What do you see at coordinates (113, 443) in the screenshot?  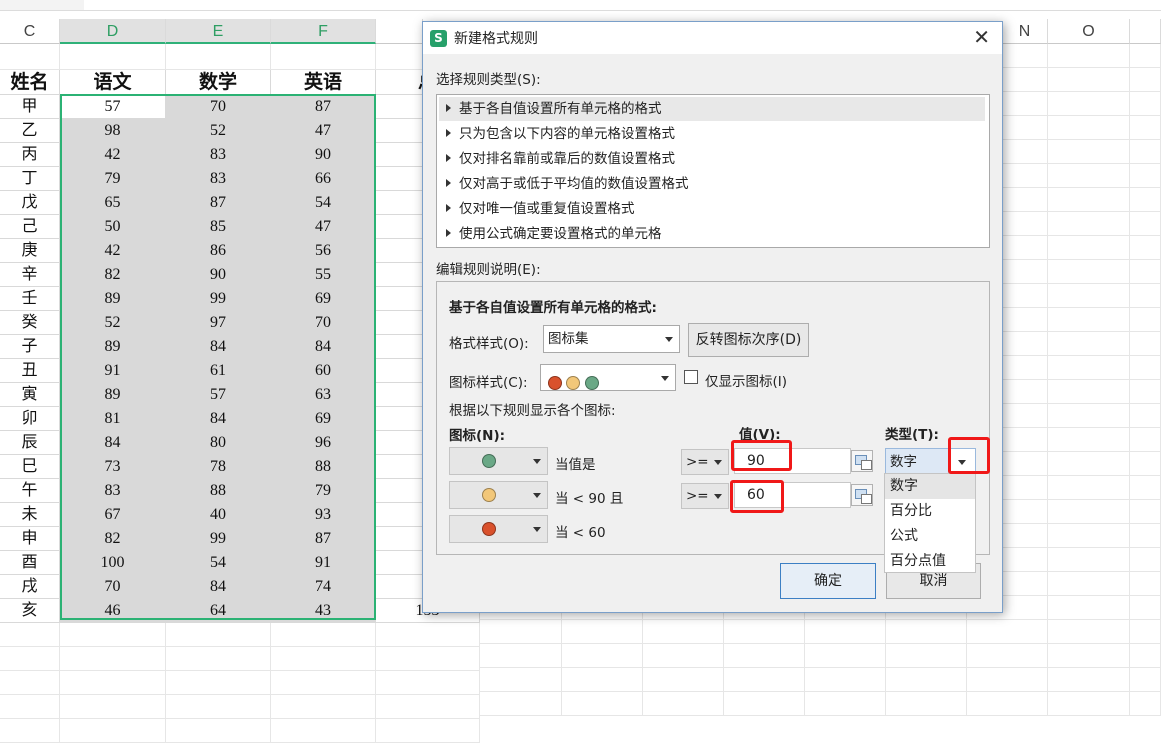 I see `table-cell-chinese: 84` at bounding box center [113, 443].